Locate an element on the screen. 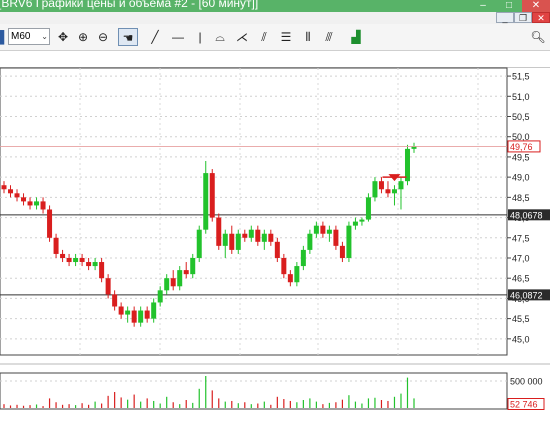  volume-panel is located at coordinates (254, 391).